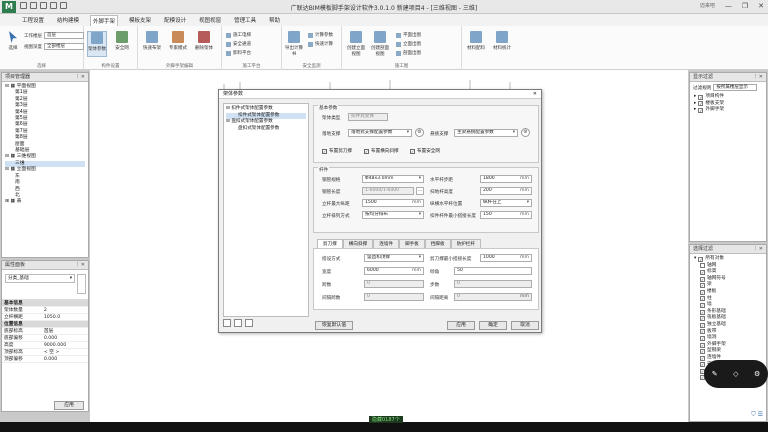 This screenshot has height=432, width=768. Describe the element at coordinates (238, 35) in the screenshot. I see `elevator-button: 施工电梯` at that location.